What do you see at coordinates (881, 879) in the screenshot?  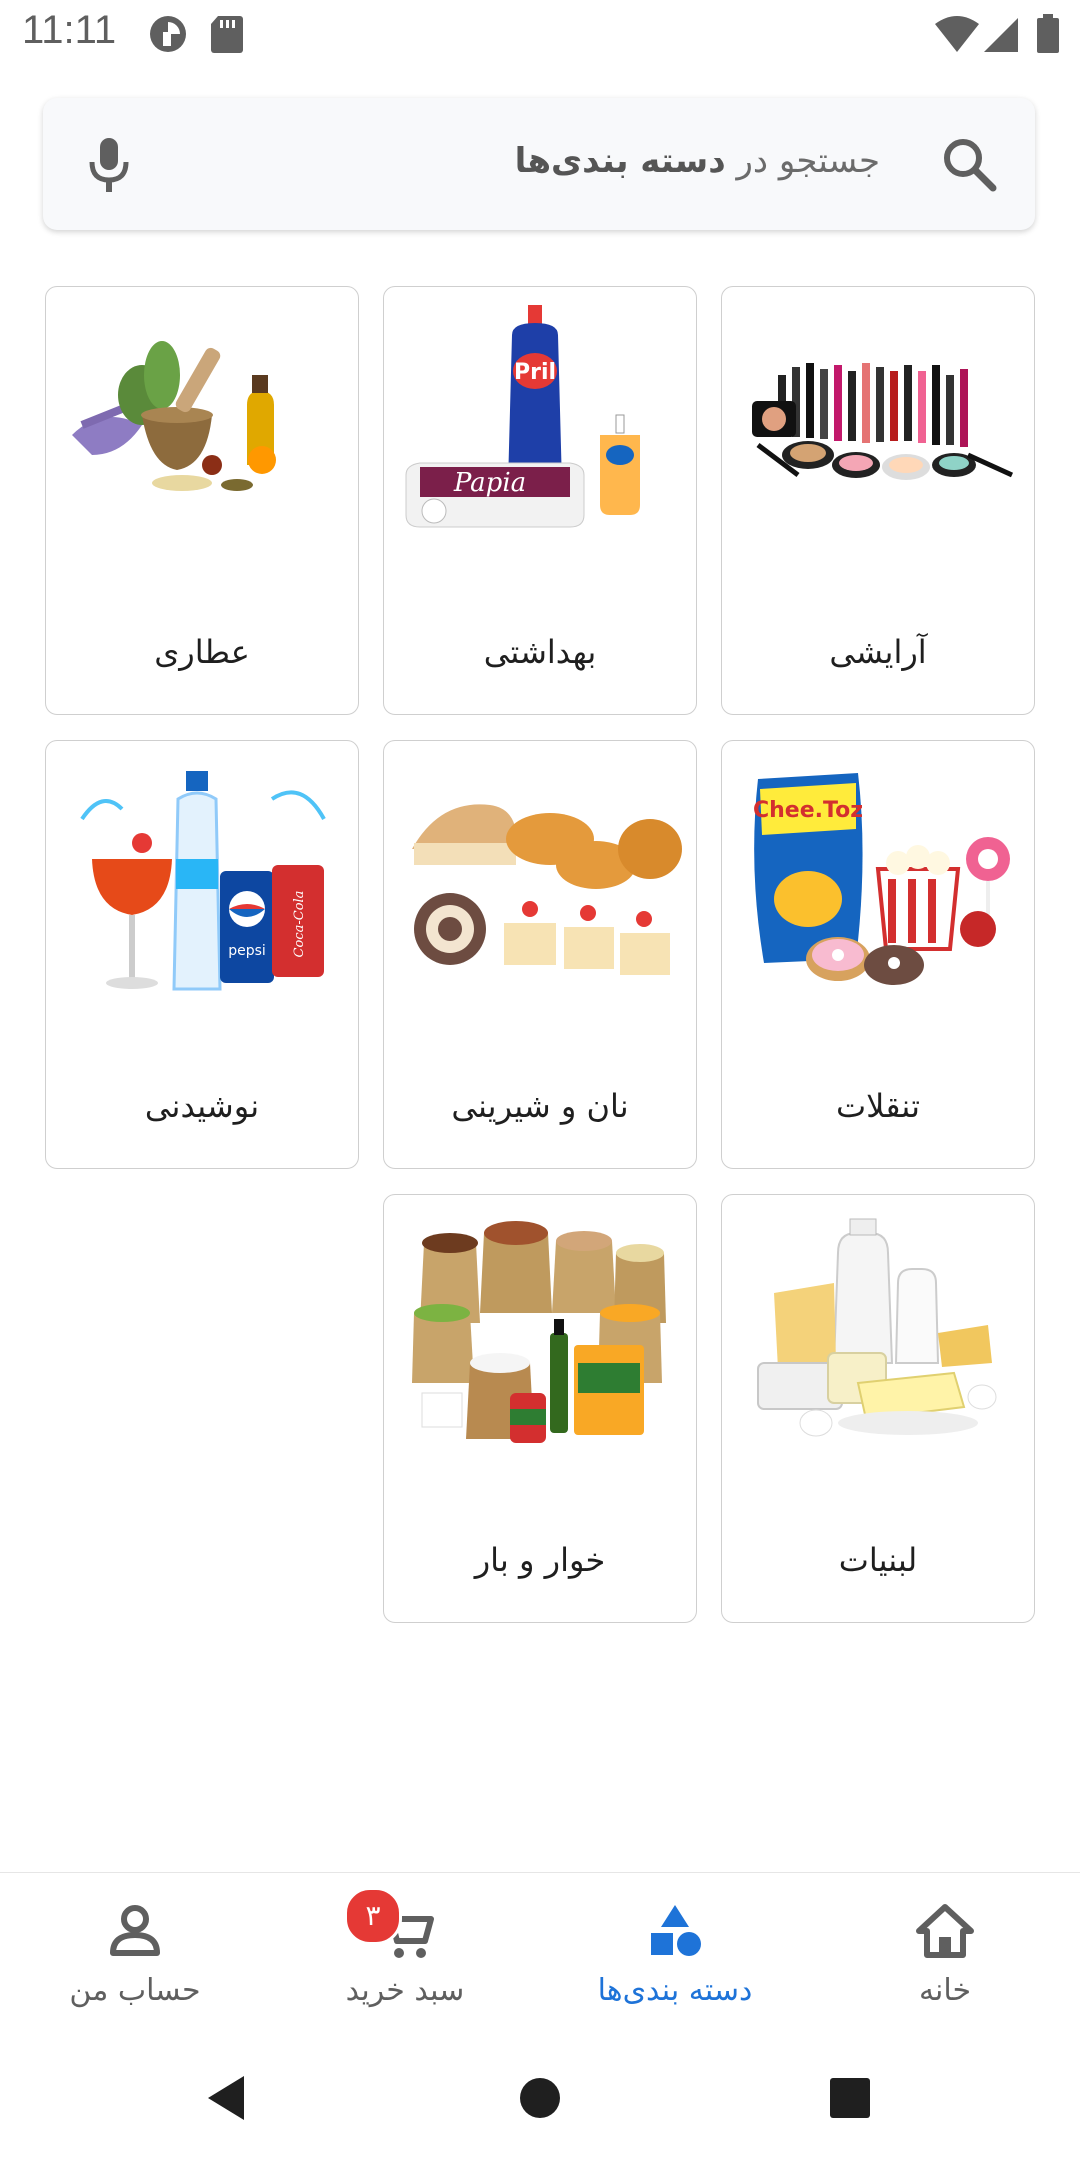 I see `snacks-image: Chee.Toz` at bounding box center [881, 879].